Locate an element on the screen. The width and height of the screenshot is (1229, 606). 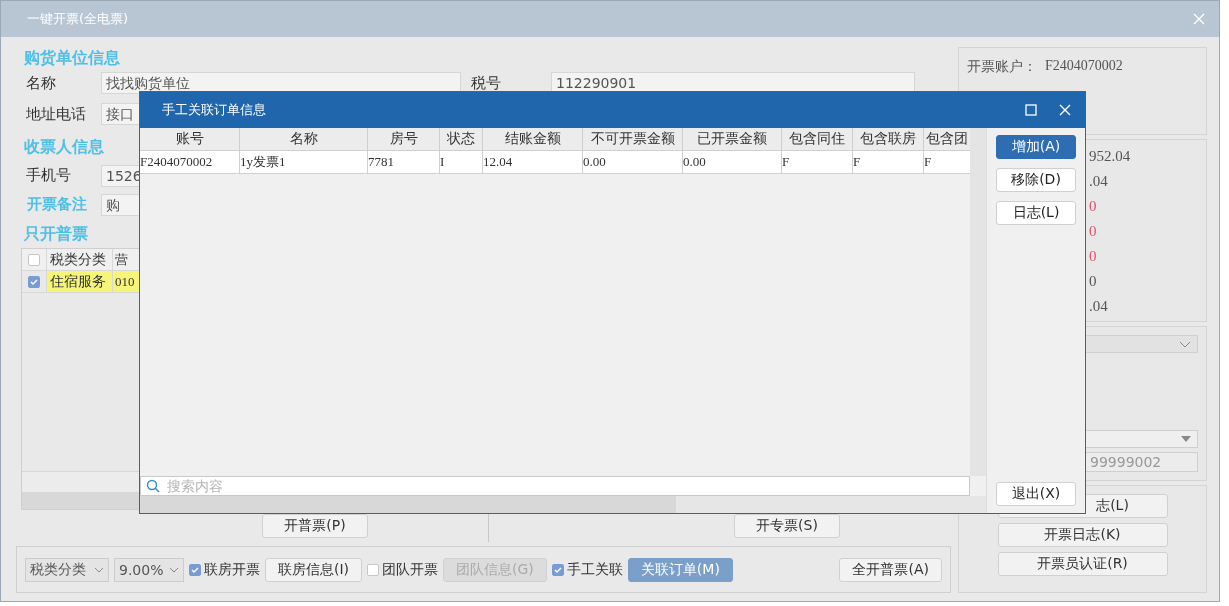
dropdown-value: 9.00% is located at coordinates (141, 569).